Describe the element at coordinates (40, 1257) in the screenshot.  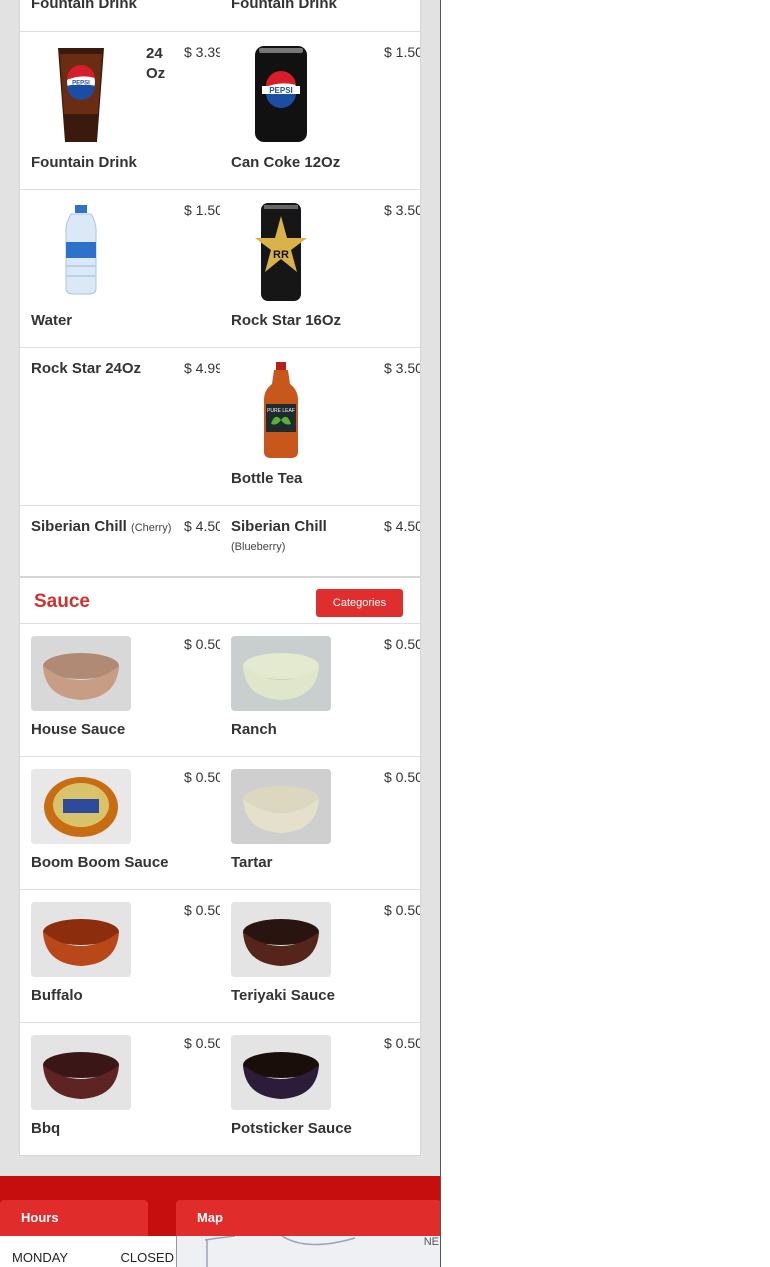
I see `hours-day: MONDAY` at that location.